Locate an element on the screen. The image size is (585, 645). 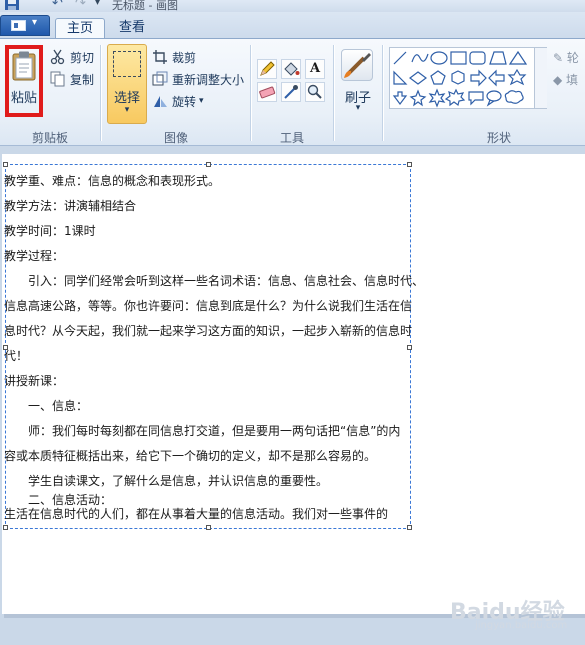
text-line: 教学过程： is located at coordinates (34, 256).